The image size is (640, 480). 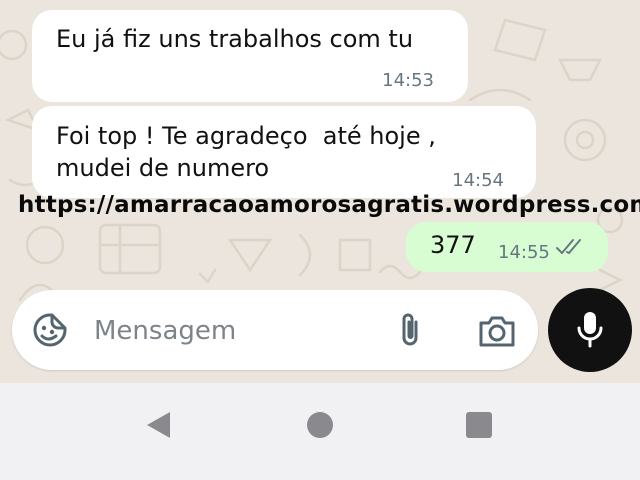 I want to click on microphone-icon, so click(x=590, y=330).